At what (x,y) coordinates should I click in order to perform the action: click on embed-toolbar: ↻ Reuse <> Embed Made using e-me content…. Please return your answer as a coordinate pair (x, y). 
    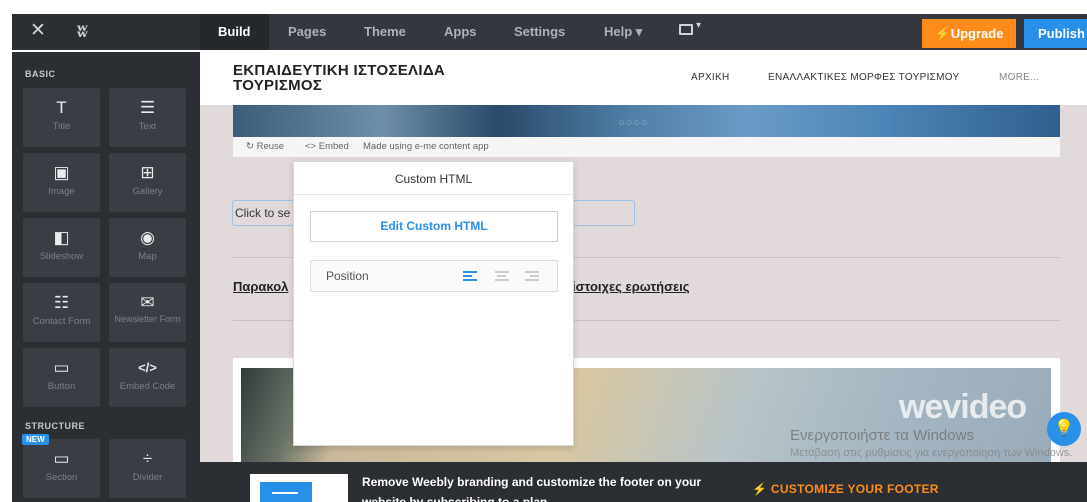
    Looking at the image, I should click on (646, 147).